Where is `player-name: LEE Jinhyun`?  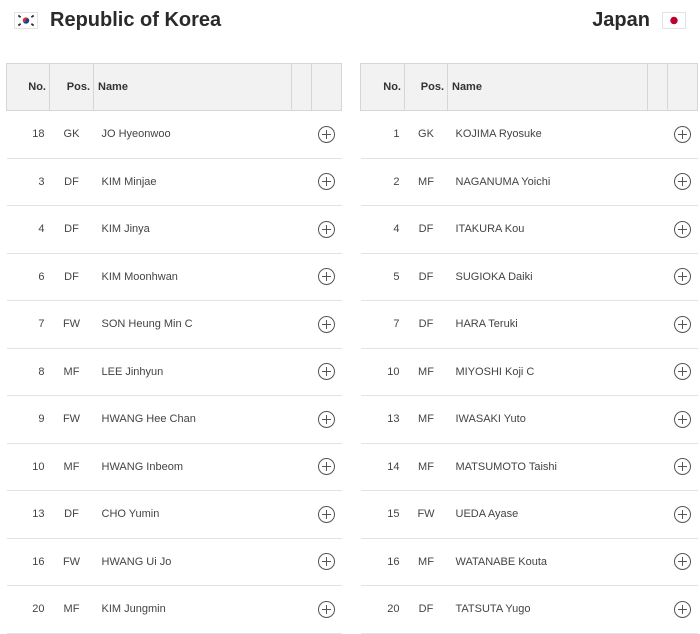 player-name: LEE Jinhyun is located at coordinates (192, 372).